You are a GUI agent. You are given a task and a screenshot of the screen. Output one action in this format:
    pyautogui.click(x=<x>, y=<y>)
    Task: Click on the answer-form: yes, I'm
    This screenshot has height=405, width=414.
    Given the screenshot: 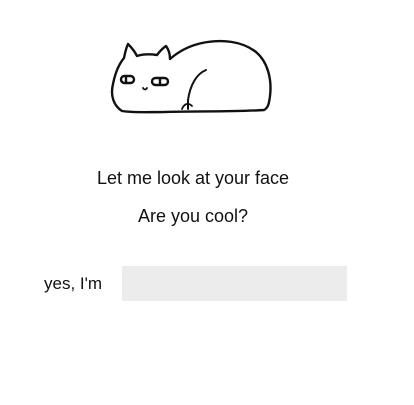 What is the action you would take?
    pyautogui.click(x=207, y=284)
    